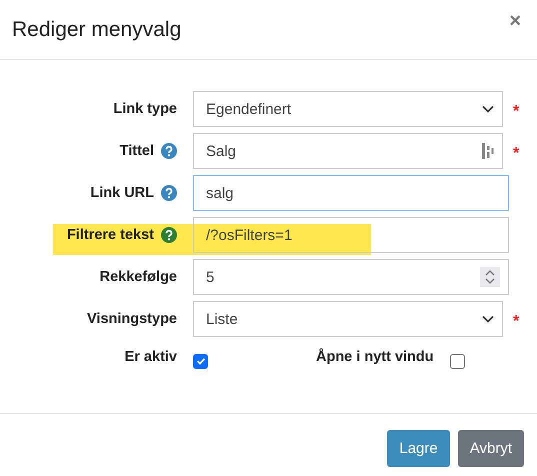 The image size is (537, 476). I want to click on number-field: 5, so click(351, 277).